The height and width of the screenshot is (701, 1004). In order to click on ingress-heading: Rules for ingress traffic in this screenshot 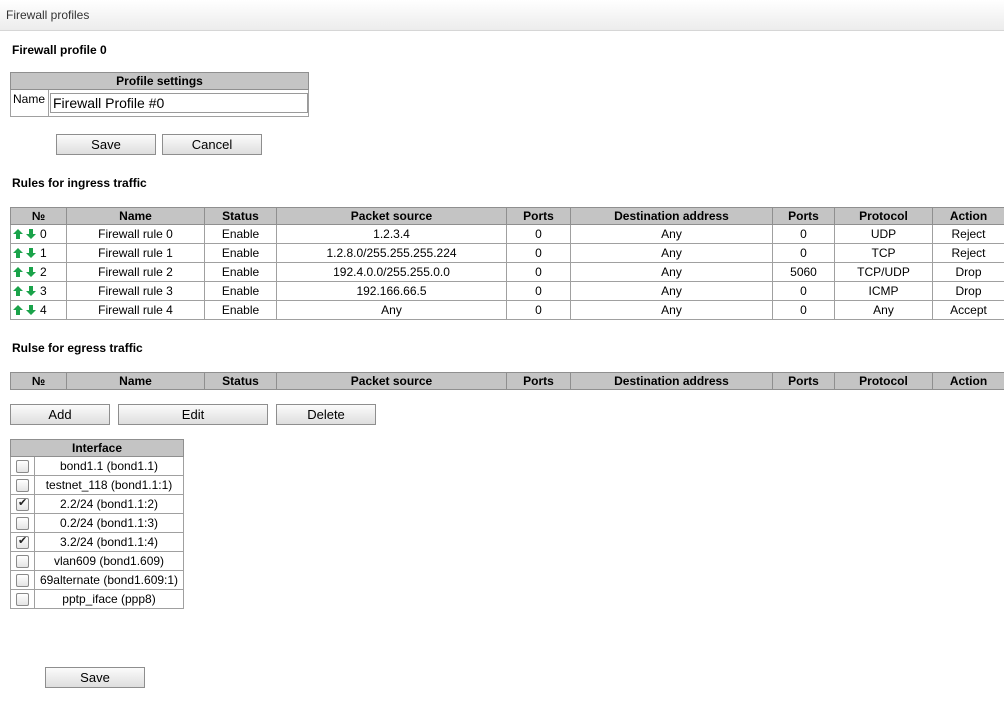, I will do `click(79, 183)`.